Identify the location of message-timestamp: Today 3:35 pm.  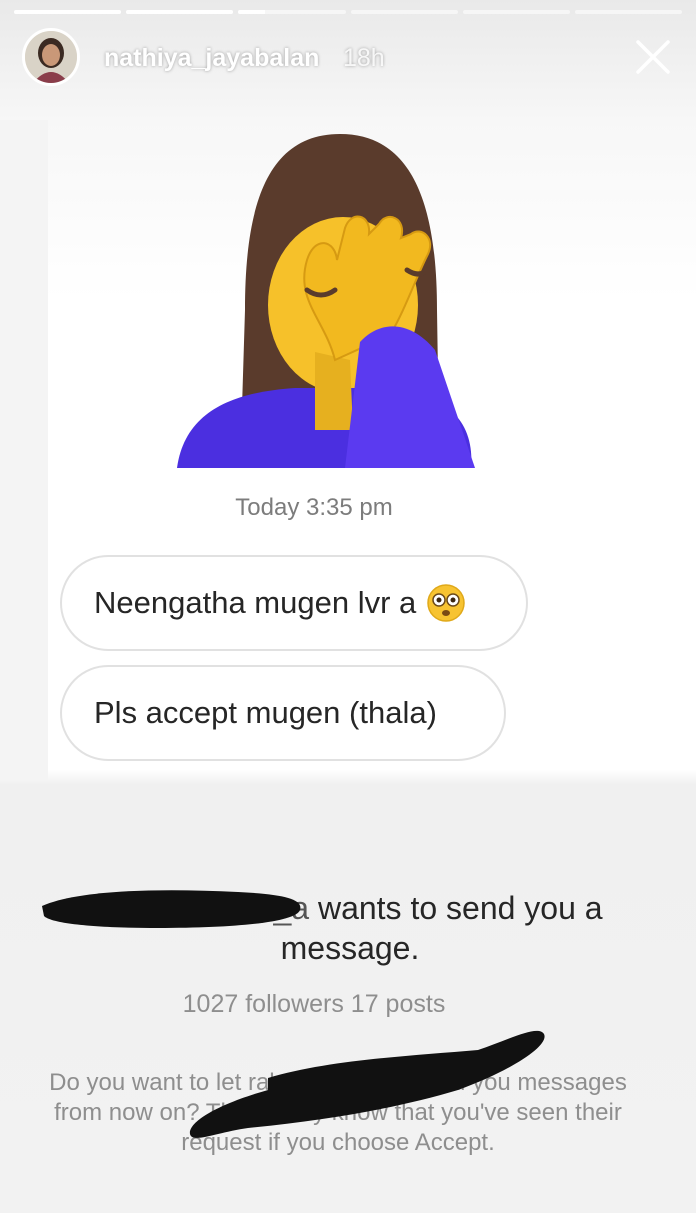
(314, 507).